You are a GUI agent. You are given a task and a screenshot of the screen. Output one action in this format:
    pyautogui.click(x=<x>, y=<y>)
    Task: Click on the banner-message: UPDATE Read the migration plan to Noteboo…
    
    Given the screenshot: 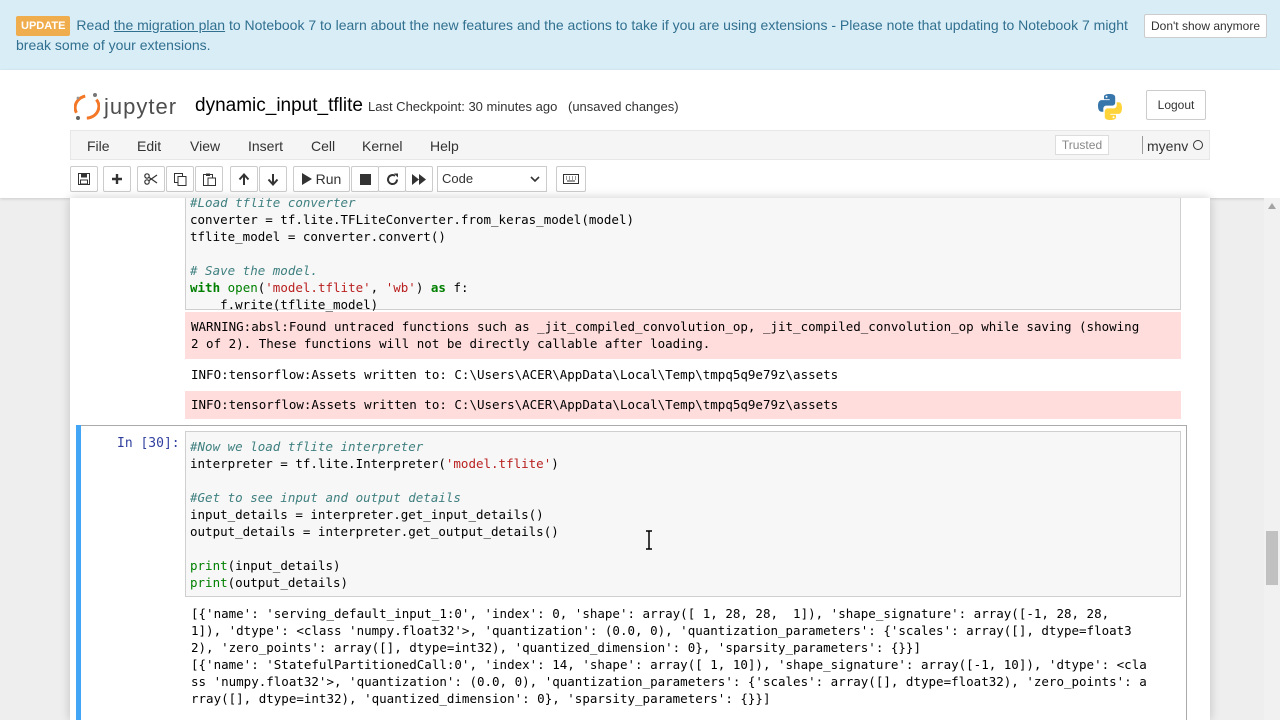 What is the action you would take?
    pyautogui.click(x=576, y=35)
    